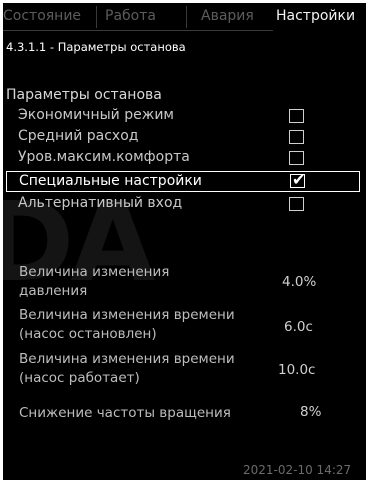  Describe the element at coordinates (299, 282) in the screenshot. I see `param-pressure-change-value: 4.0%` at that location.